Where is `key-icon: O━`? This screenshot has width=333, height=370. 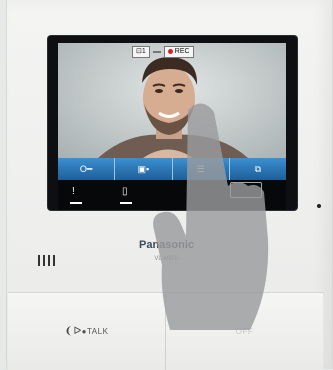
key-icon: O━ is located at coordinates (86, 168).